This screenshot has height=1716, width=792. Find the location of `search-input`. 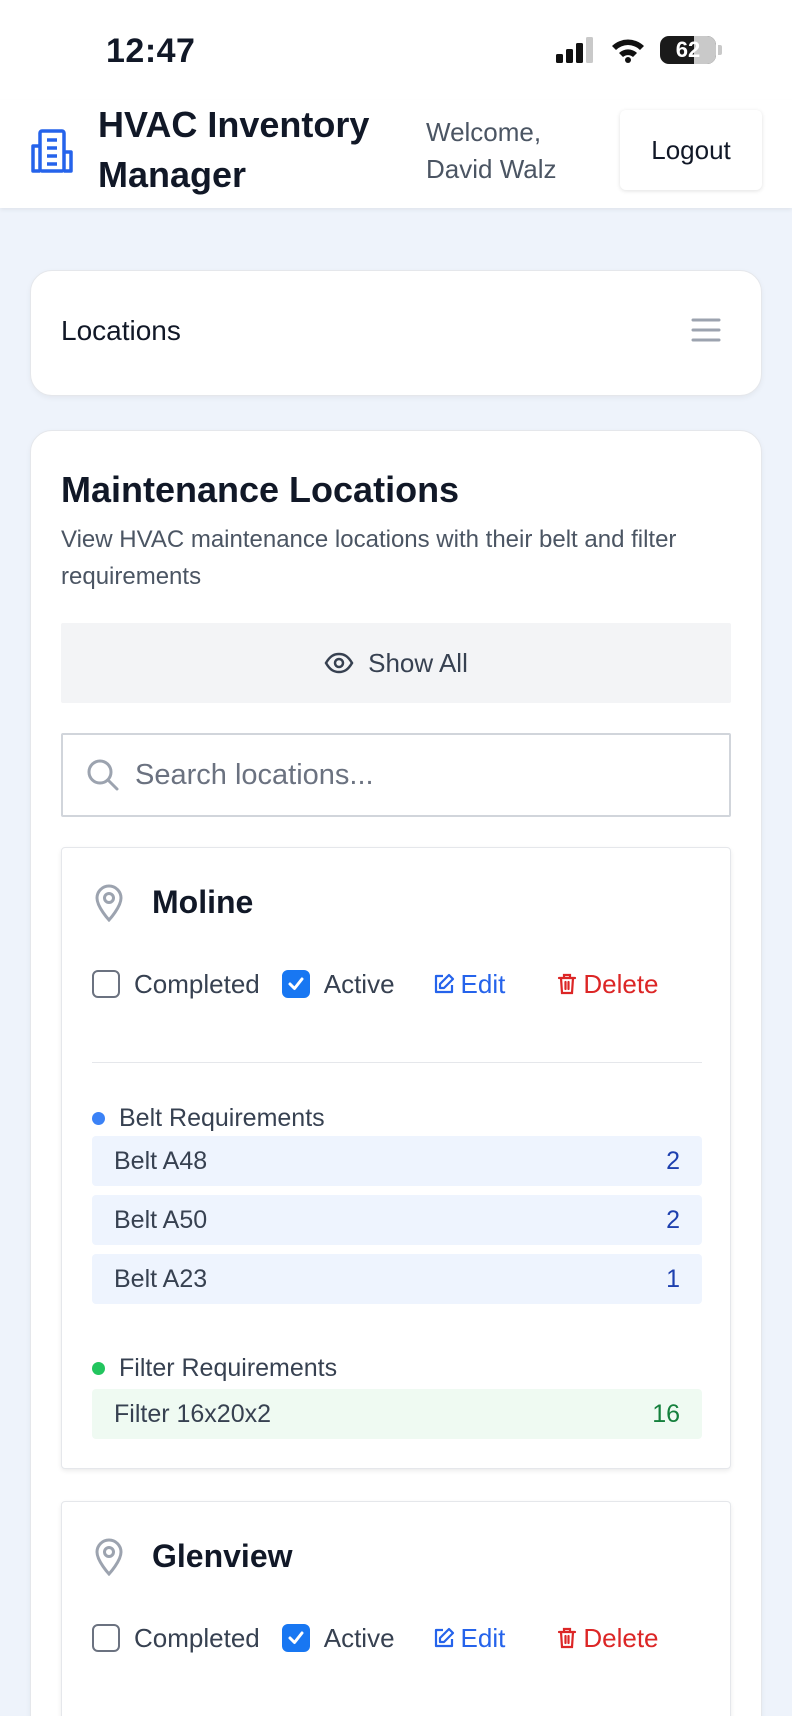

search-input is located at coordinates (415, 775).